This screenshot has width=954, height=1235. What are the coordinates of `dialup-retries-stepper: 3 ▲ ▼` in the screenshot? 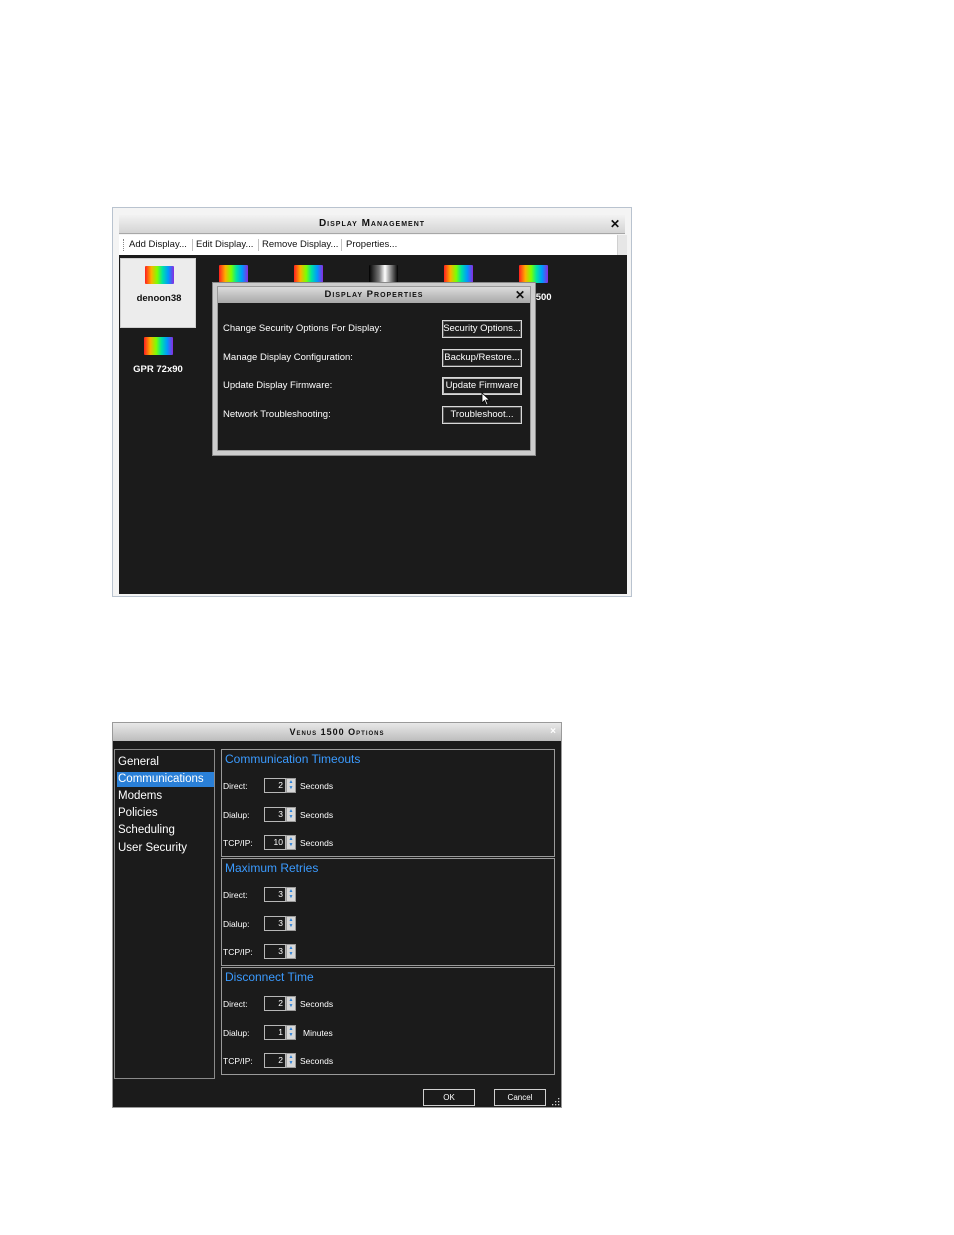 It's located at (280, 923).